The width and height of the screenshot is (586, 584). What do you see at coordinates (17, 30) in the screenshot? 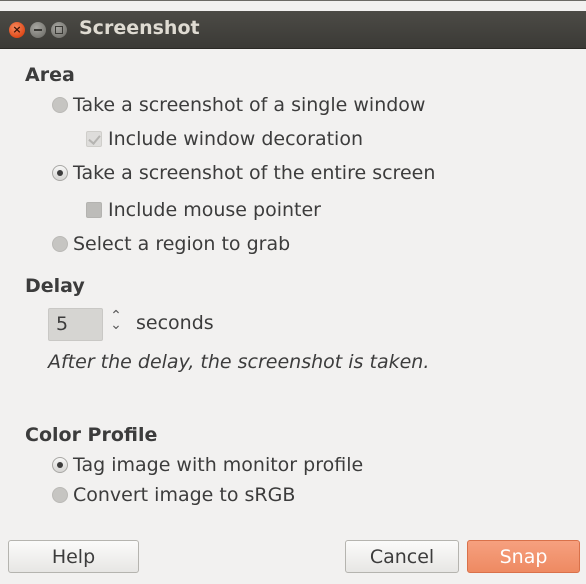
I see `close-icon: ×` at bounding box center [17, 30].